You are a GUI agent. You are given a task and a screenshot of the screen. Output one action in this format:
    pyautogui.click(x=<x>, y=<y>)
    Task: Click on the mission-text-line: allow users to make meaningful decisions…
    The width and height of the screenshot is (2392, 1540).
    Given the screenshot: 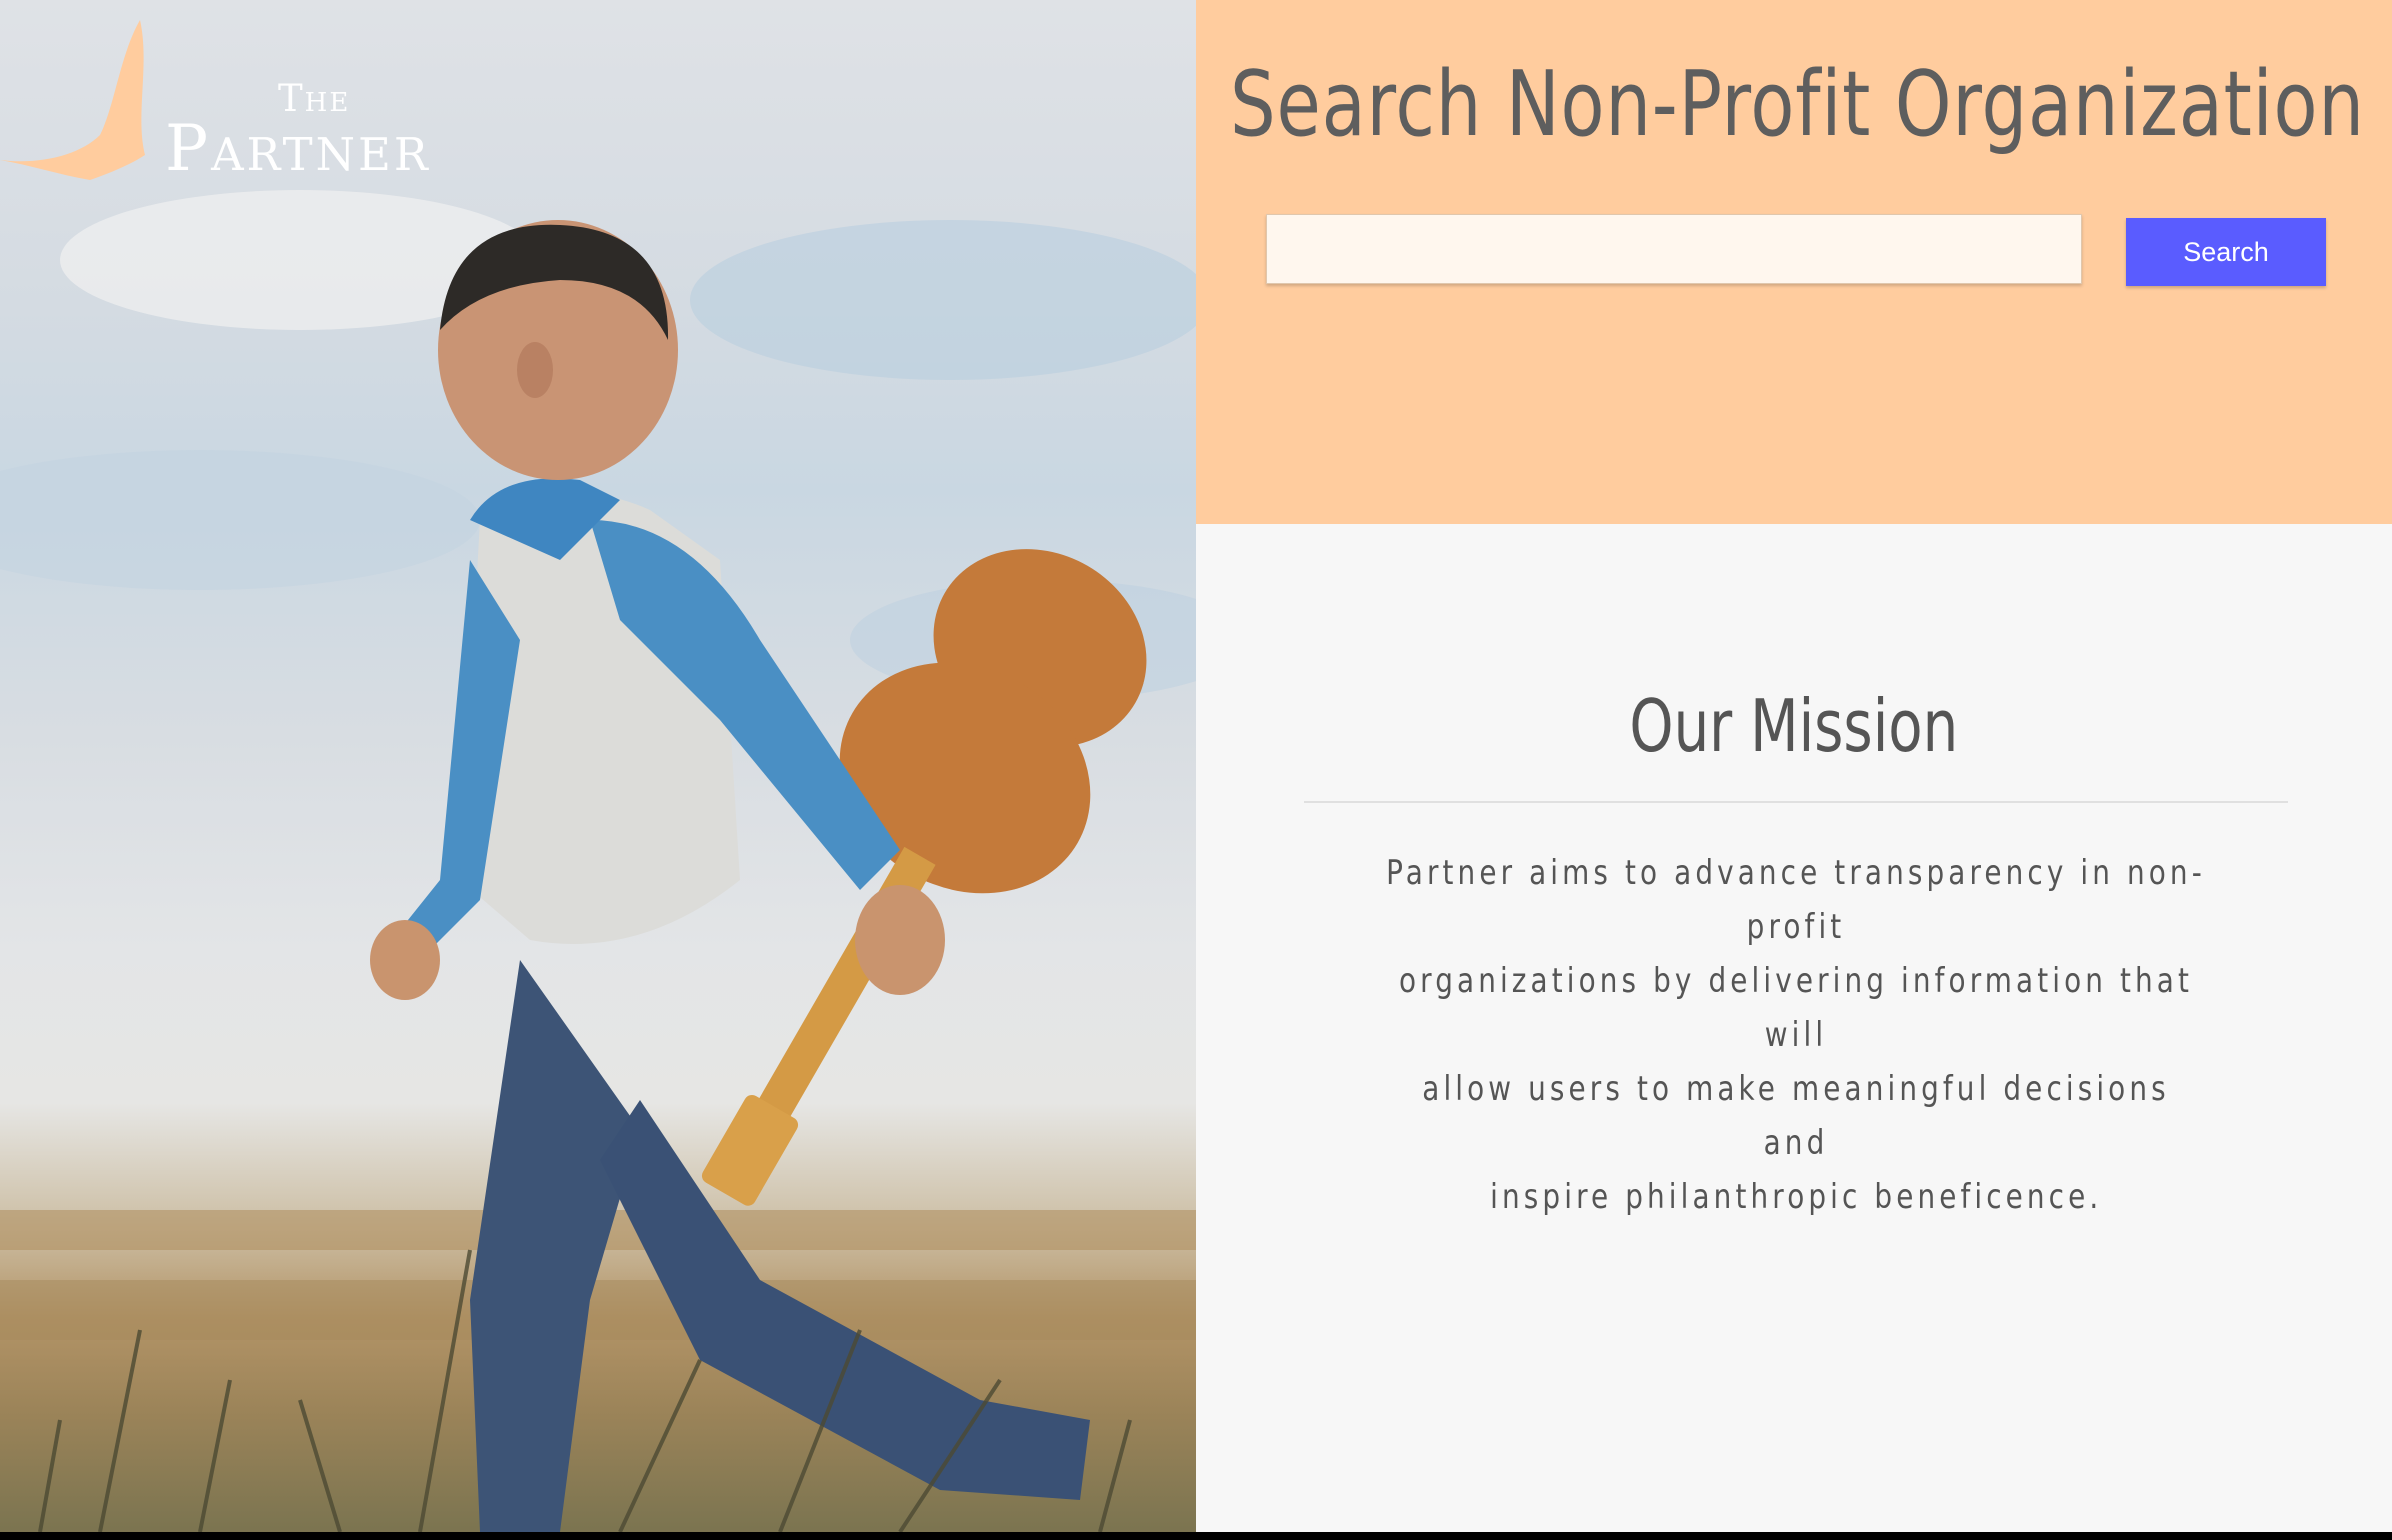 What is the action you would take?
    pyautogui.click(x=1796, y=1116)
    